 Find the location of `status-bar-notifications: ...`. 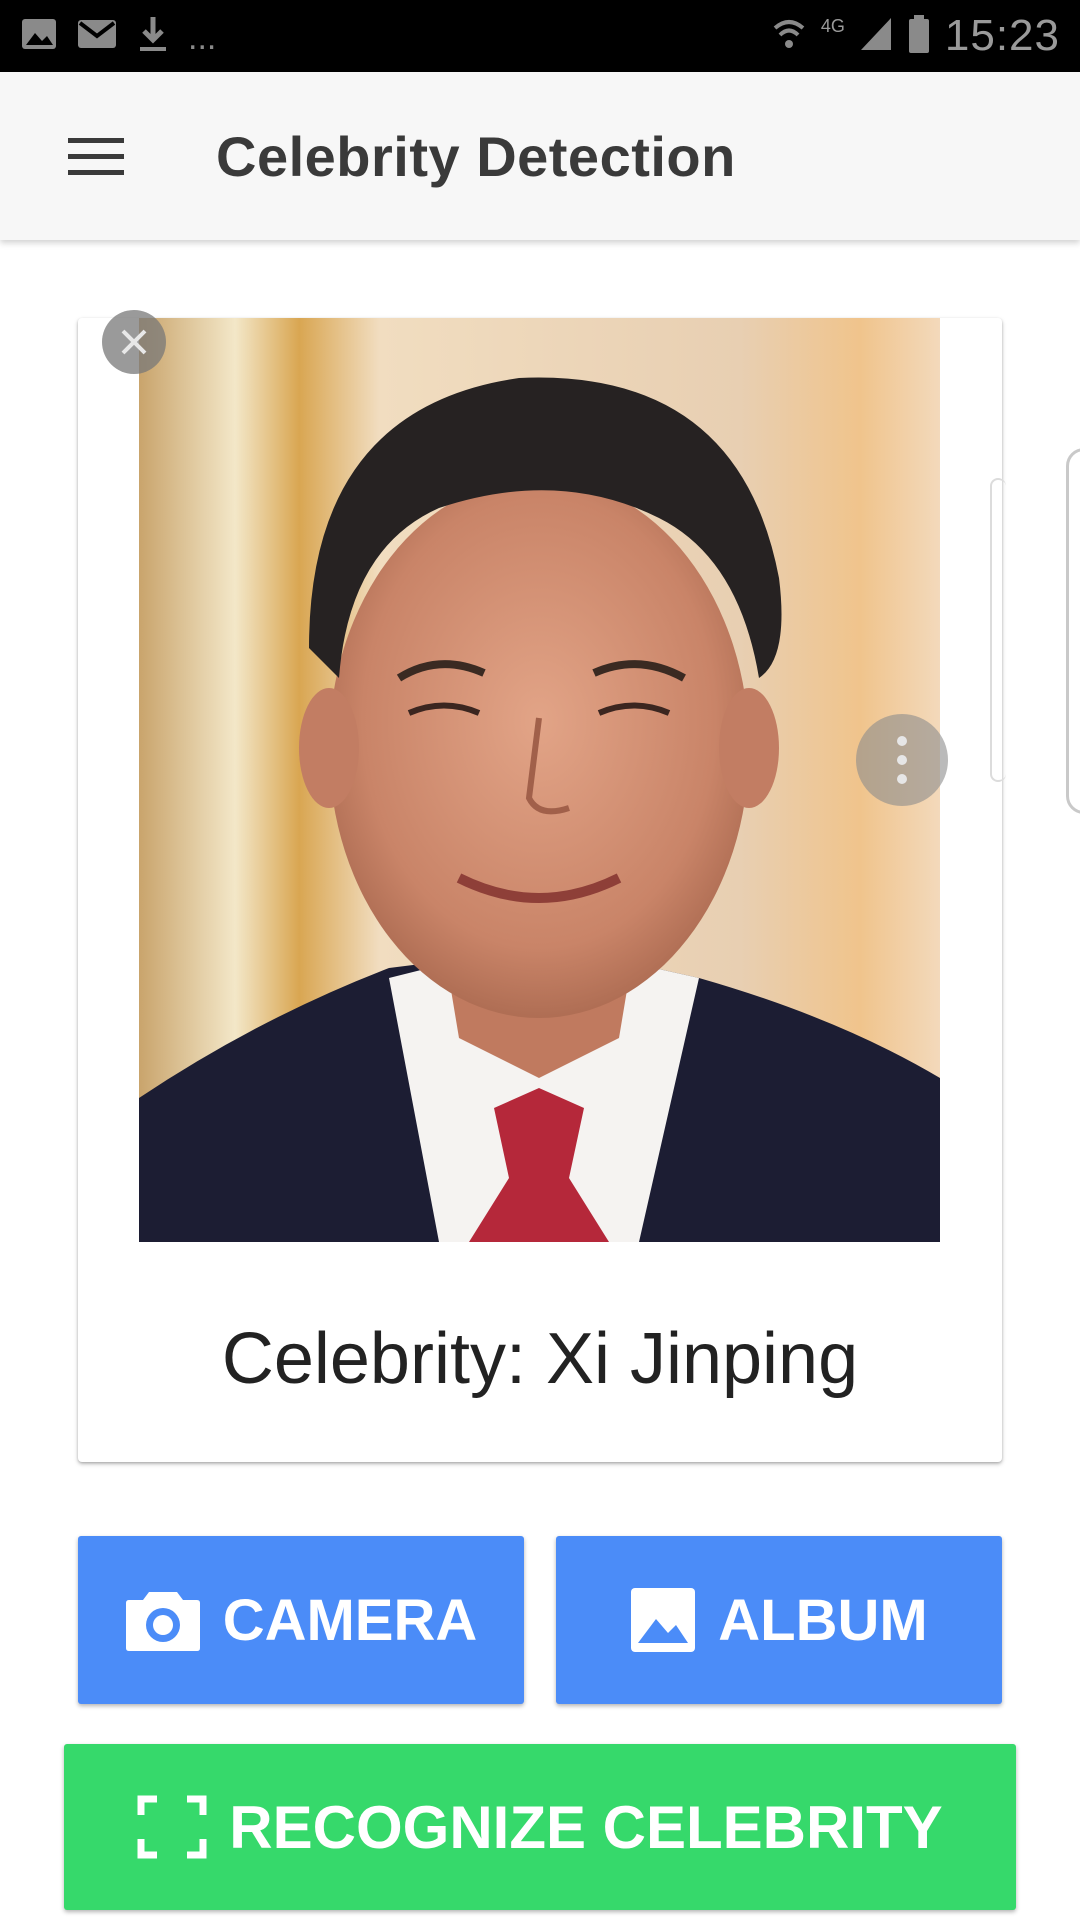

status-bar-notifications: ... is located at coordinates (118, 36).